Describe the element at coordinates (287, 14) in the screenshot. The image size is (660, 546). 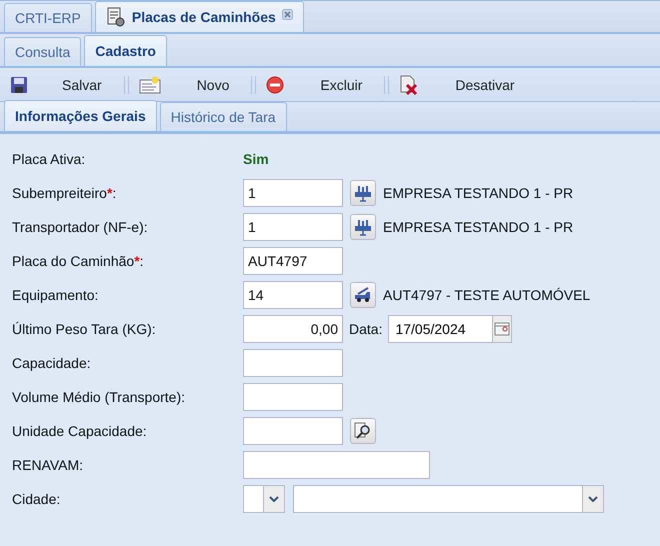
I see `close-icon` at that location.